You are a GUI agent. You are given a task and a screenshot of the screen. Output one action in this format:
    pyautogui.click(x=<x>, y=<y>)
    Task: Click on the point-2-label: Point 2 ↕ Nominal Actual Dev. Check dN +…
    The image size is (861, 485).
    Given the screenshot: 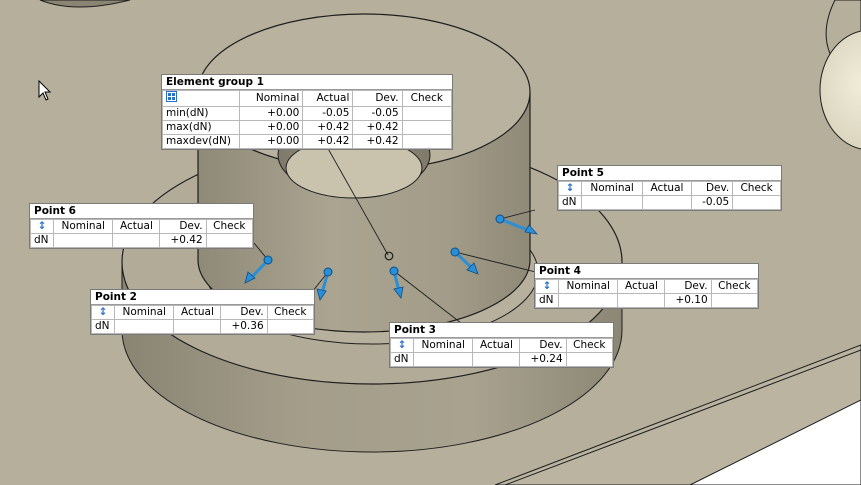 What is the action you would take?
    pyautogui.click(x=202, y=312)
    